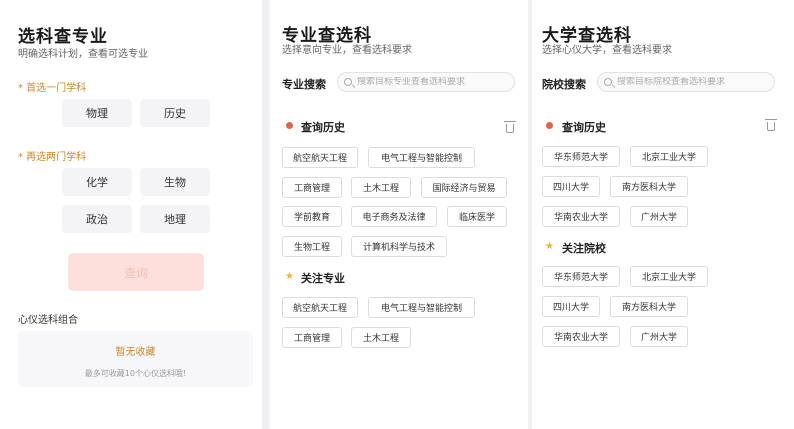 The height and width of the screenshot is (429, 794). What do you see at coordinates (421, 157) in the screenshot?
I see `history-tag: 电气工程与智能控制` at bounding box center [421, 157].